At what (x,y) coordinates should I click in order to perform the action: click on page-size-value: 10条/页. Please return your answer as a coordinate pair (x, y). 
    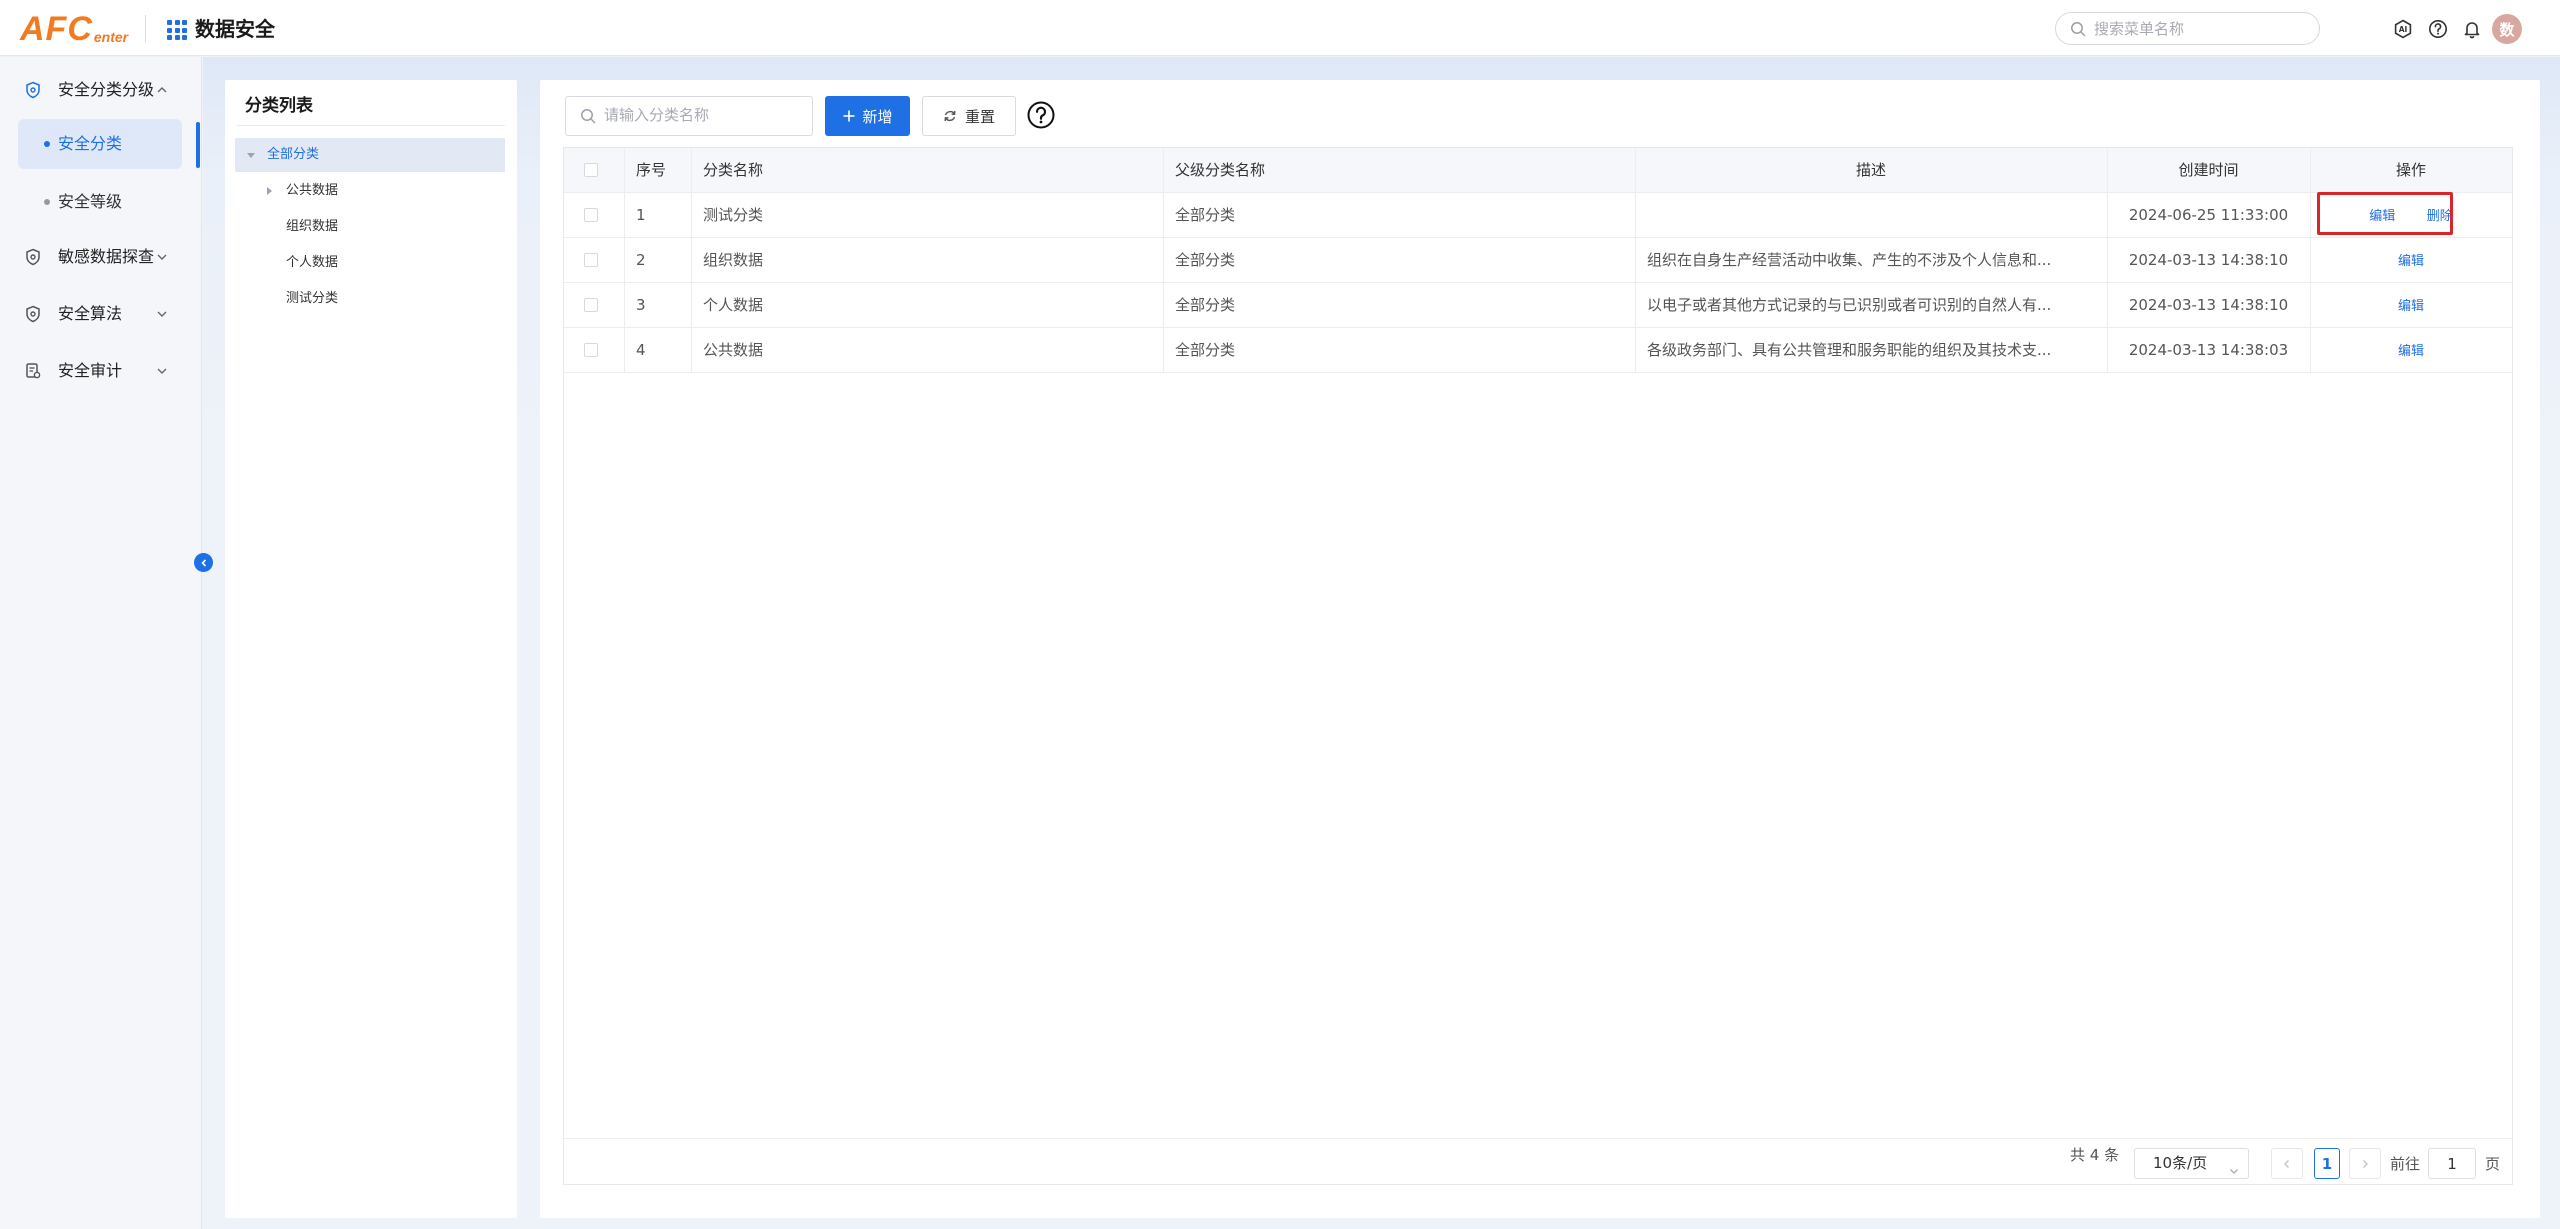
    Looking at the image, I should click on (2180, 1163).